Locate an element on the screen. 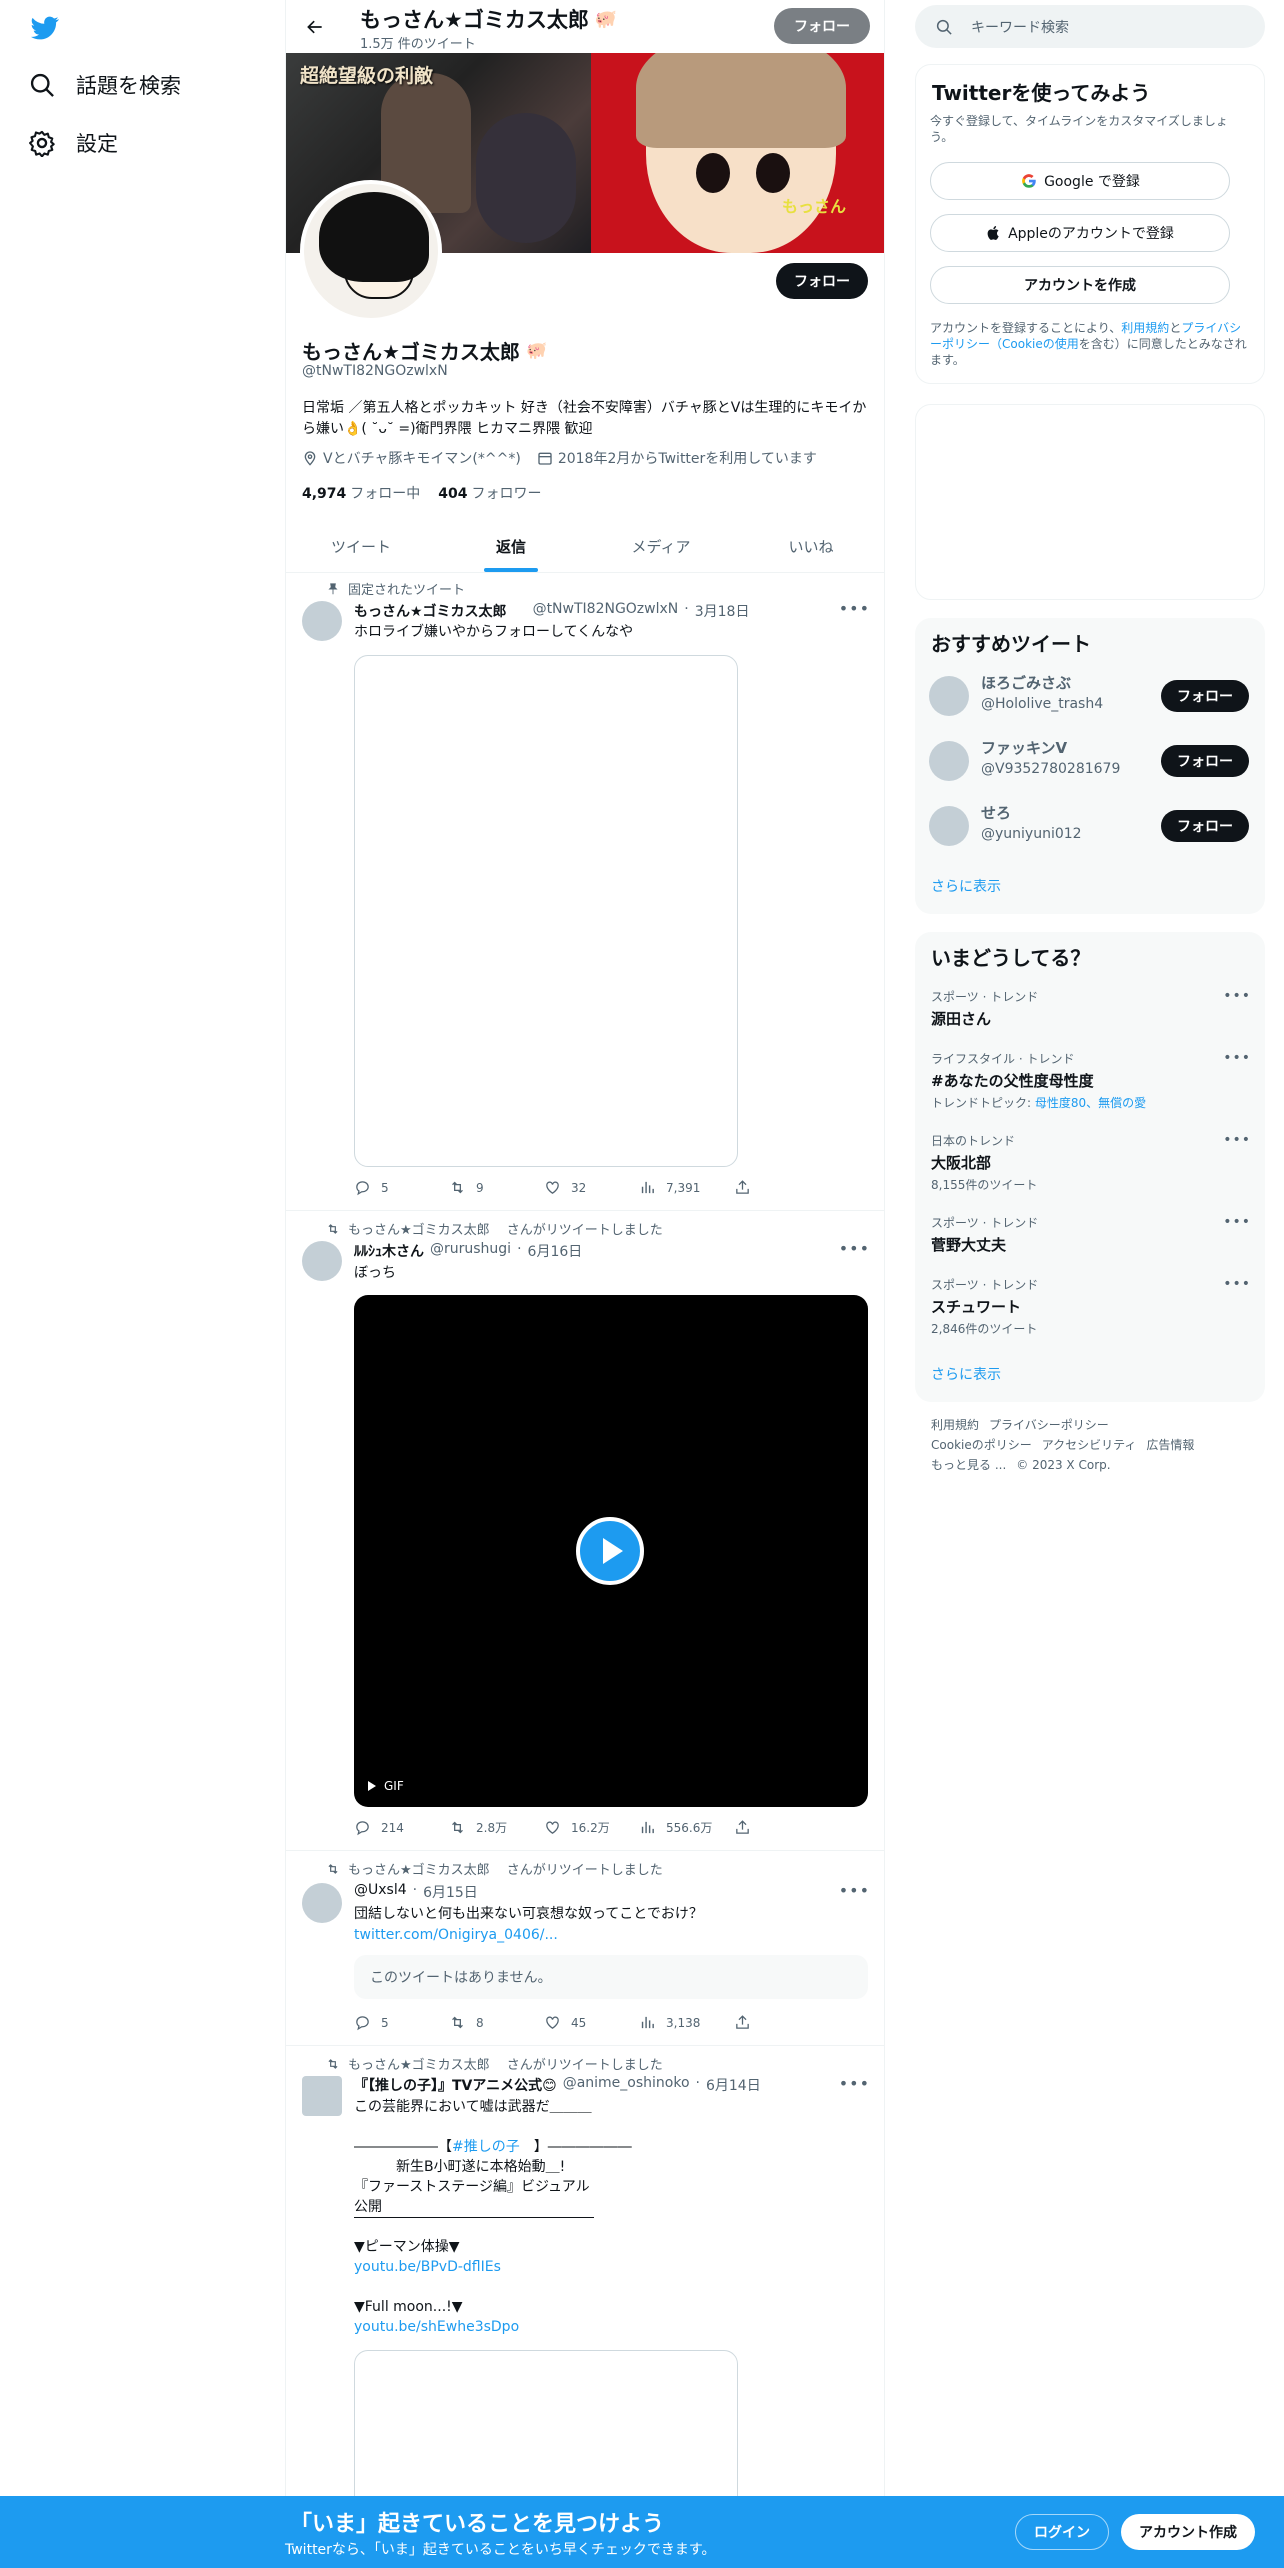 The width and height of the screenshot is (1284, 2568). views-button: 556.6万 is located at coordinates (682, 1827).